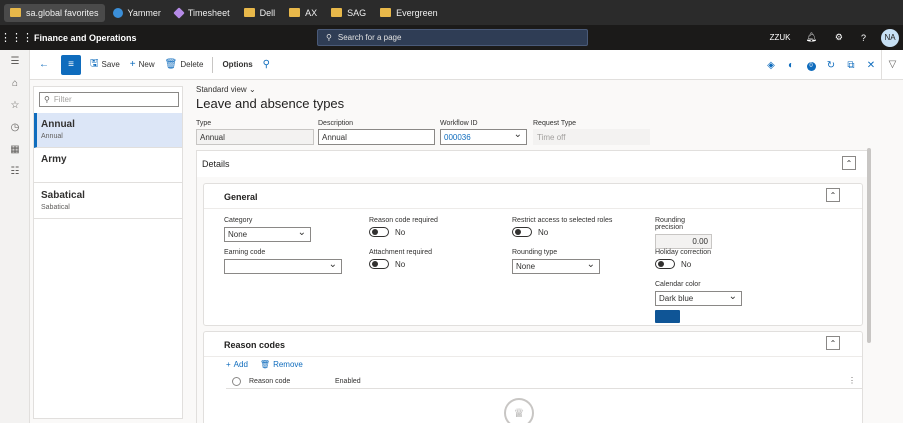 This screenshot has width=903, height=423. Describe the element at coordinates (591, 132) in the screenshot. I see `request-type-field: Request Type Time off` at that location.